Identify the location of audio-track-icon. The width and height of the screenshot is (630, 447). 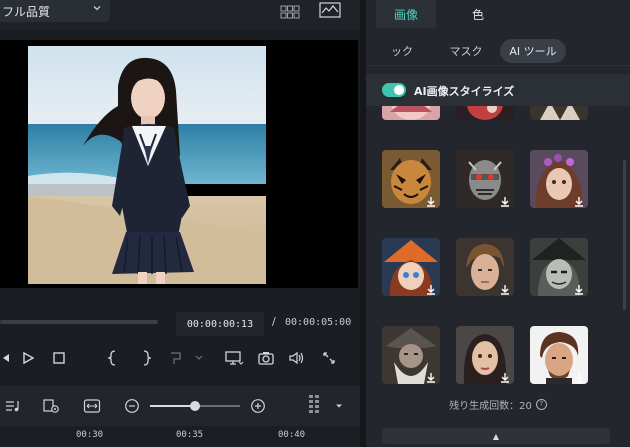
(13, 406).